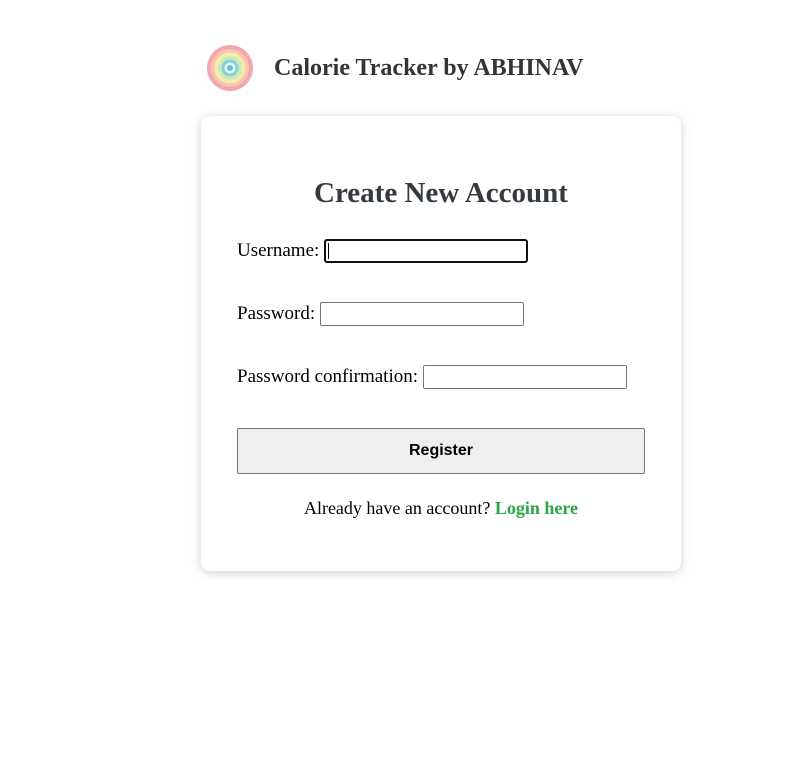 The width and height of the screenshot is (802, 772). I want to click on username-input, so click(426, 251).